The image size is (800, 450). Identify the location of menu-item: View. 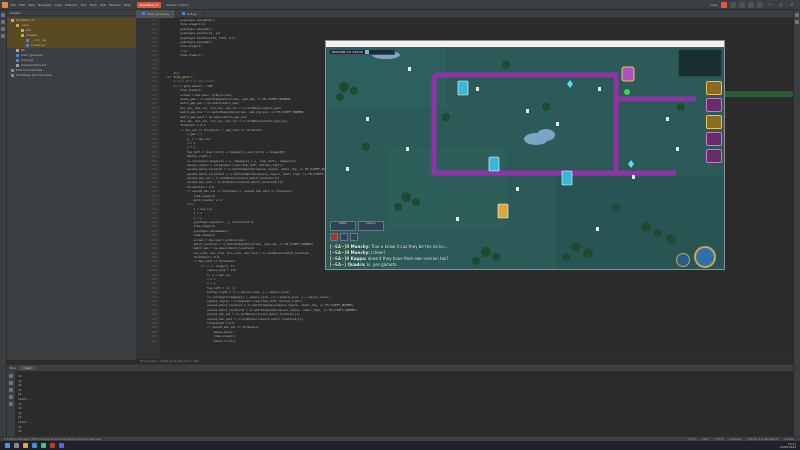
(31, 5).